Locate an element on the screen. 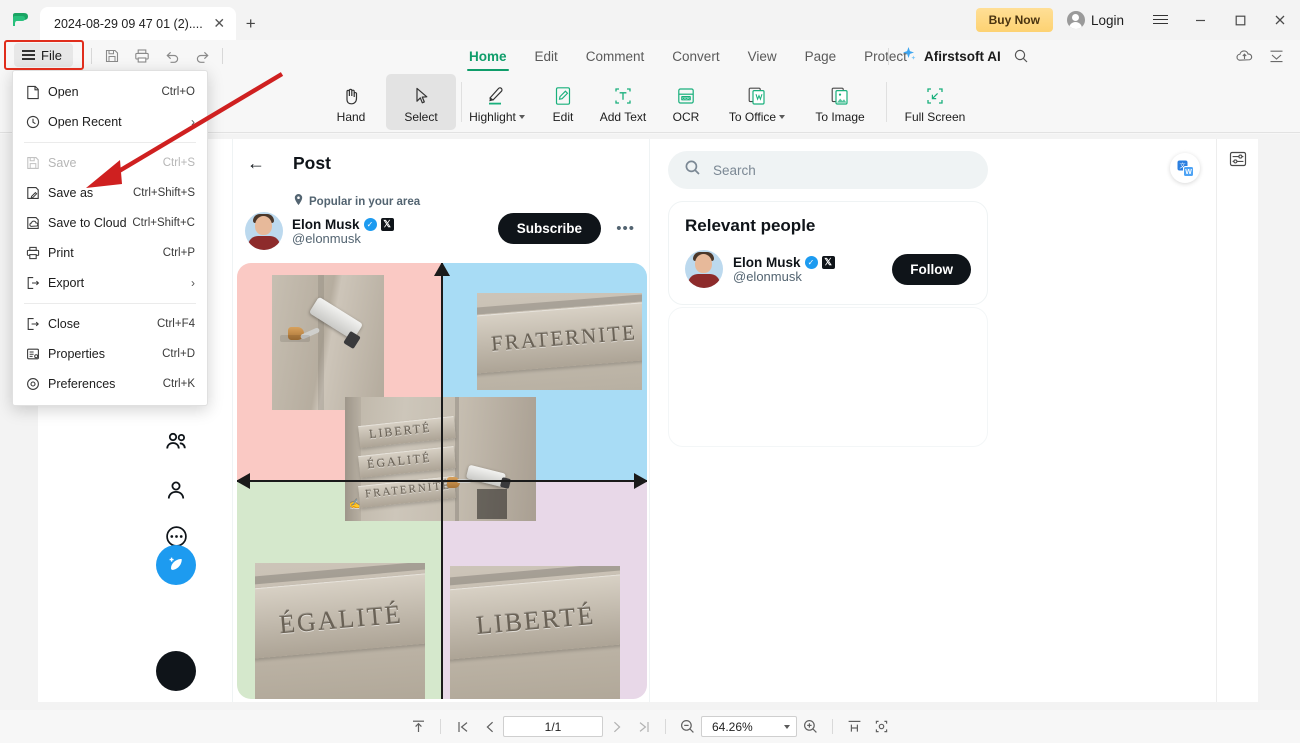 This screenshot has height=743, width=1300. menu-item-preferences: Preferences Ctrl+K is located at coordinates (110, 384).